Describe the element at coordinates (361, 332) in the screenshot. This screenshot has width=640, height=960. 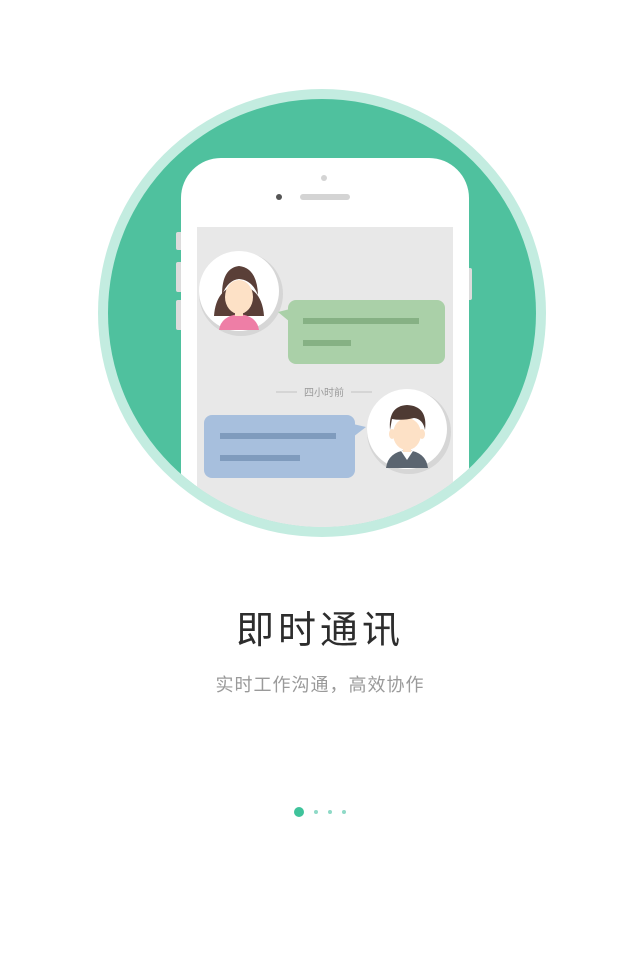
I see `received-message-bubble` at that location.